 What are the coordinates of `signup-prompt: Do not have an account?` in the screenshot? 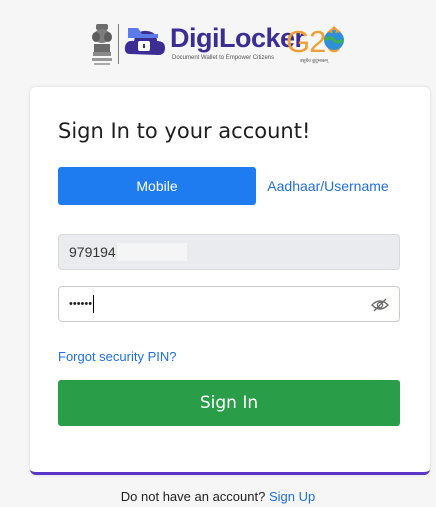 It's located at (194, 496).